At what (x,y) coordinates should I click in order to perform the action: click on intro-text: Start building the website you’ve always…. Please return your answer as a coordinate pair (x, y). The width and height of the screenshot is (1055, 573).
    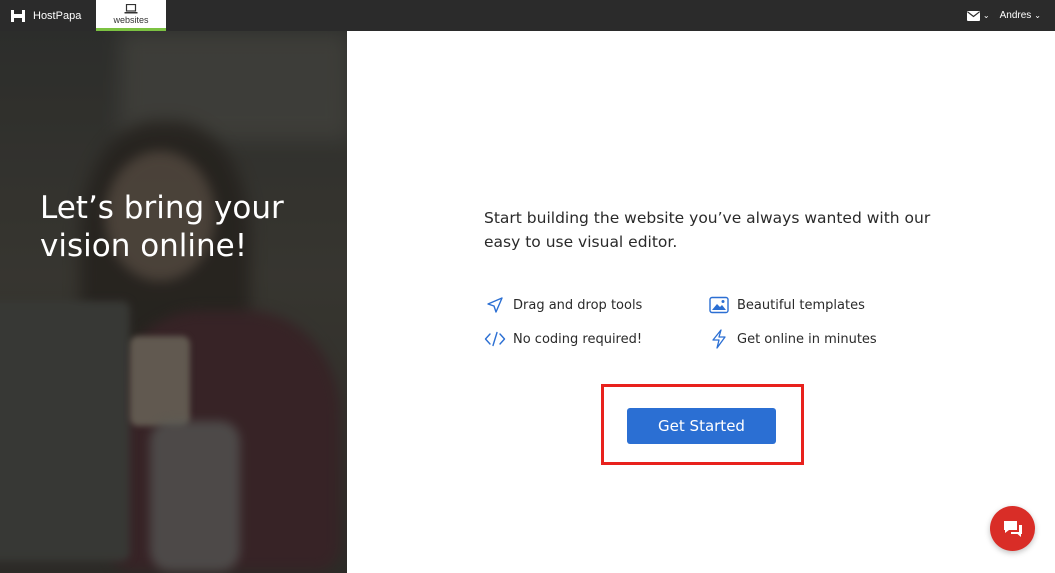
    Looking at the image, I should click on (707, 230).